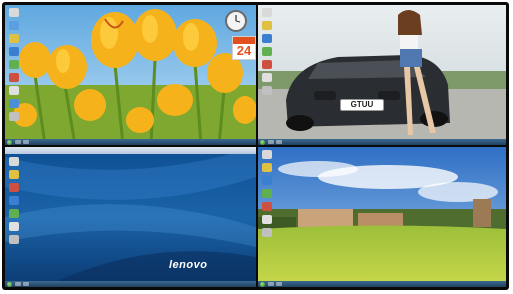  Describe the element at coordinates (362, 105) in the screenshot. I see `license-plate: GTUU` at that location.